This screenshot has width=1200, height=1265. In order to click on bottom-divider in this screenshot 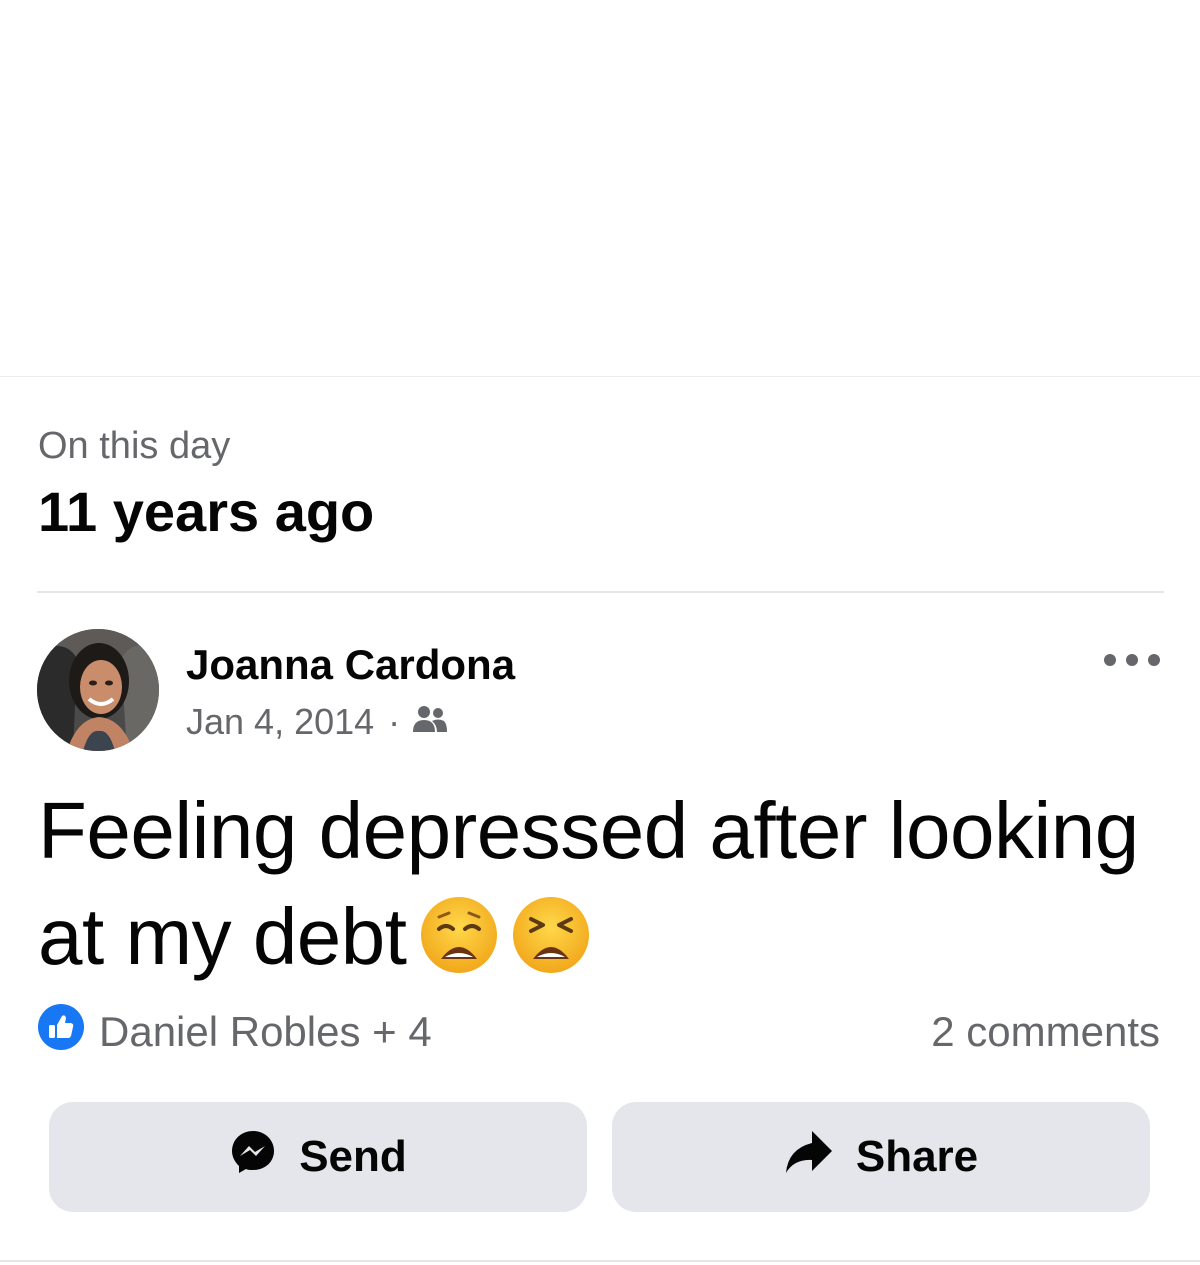, I will do `click(600, 1261)`.